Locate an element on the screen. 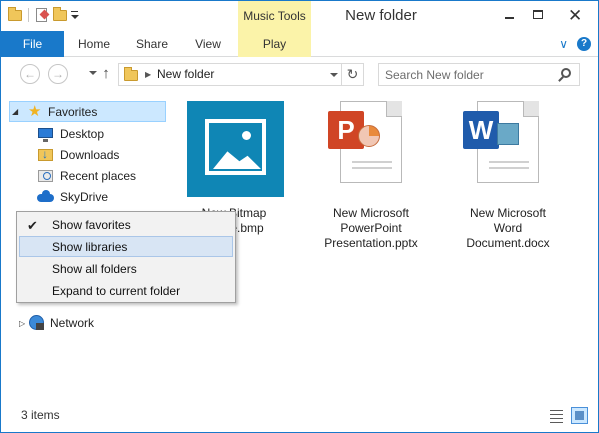 The height and width of the screenshot is (433, 599). menu-item-label: Expand to current folder is located at coordinates (116, 291).